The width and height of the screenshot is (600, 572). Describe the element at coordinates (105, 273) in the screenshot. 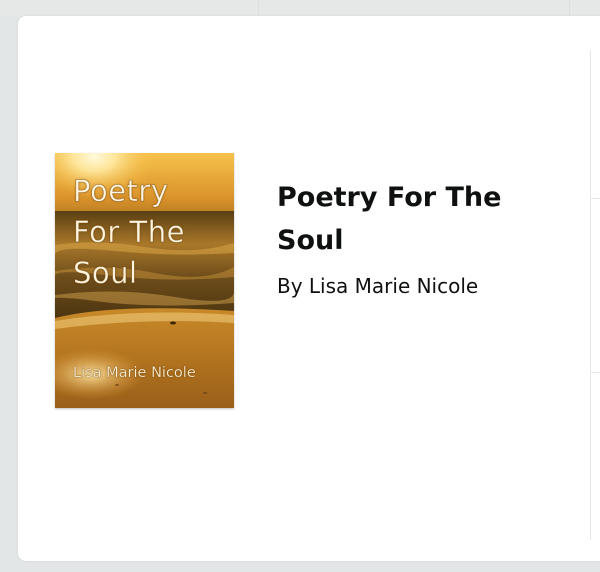

I see `cover-title-line: Soul` at that location.